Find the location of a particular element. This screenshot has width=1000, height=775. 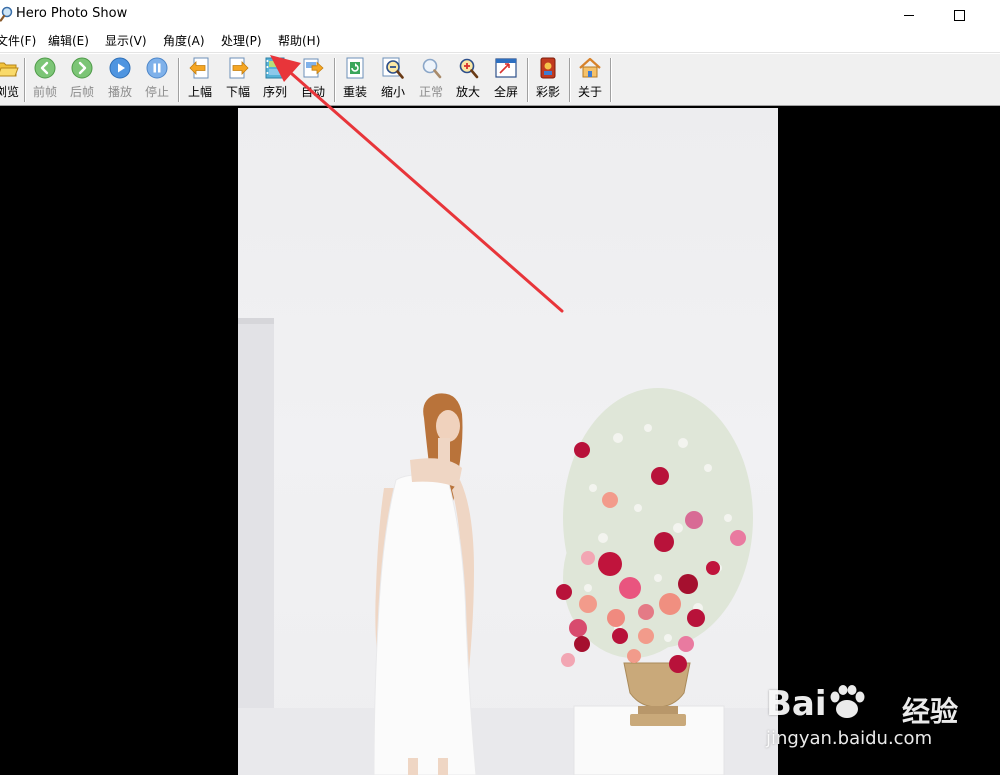

auto-label: 自动 is located at coordinates (312, 92).